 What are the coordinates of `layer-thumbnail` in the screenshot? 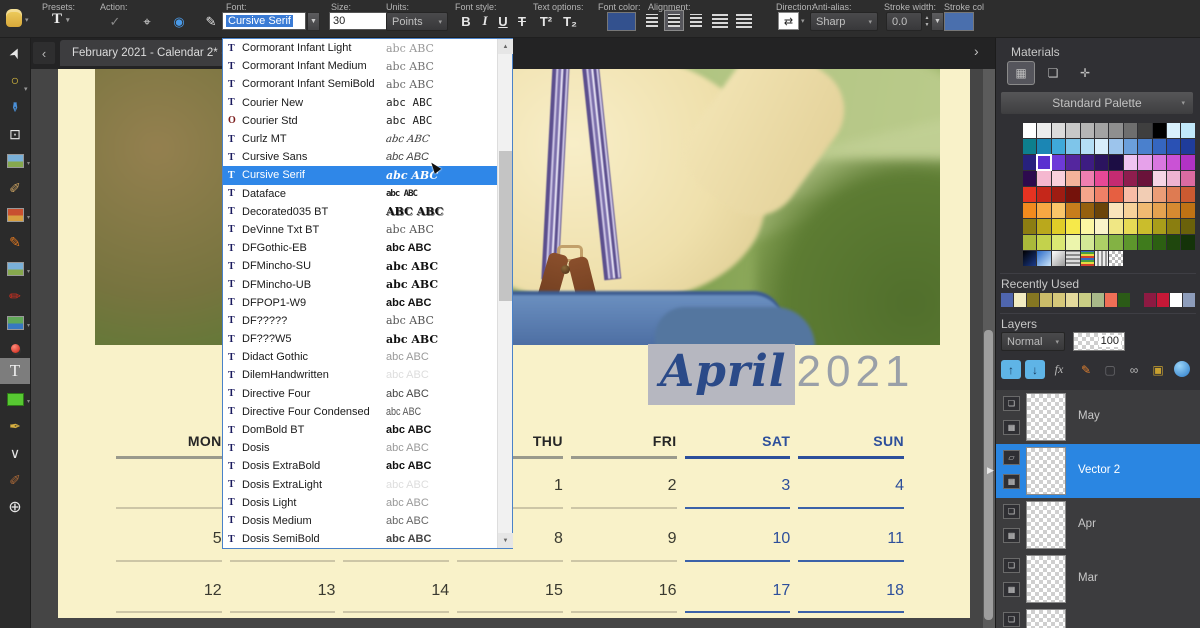 It's located at (1046, 579).